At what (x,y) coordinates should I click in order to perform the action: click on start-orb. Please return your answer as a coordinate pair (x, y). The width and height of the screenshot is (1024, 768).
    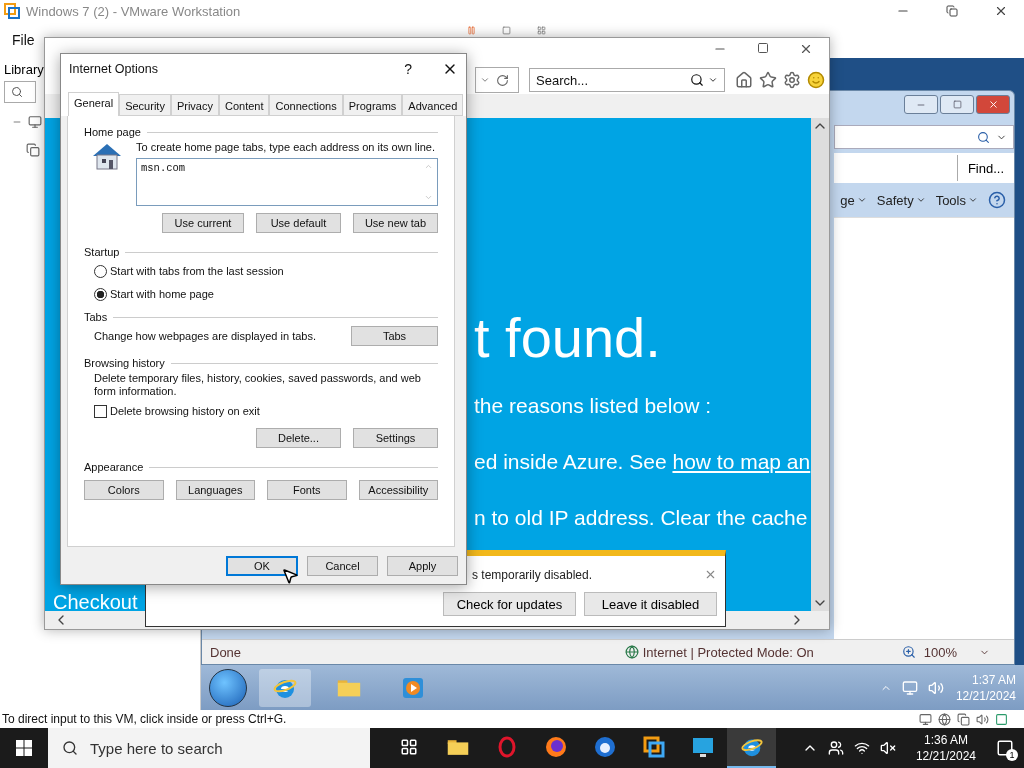
    Looking at the image, I should click on (228, 687).